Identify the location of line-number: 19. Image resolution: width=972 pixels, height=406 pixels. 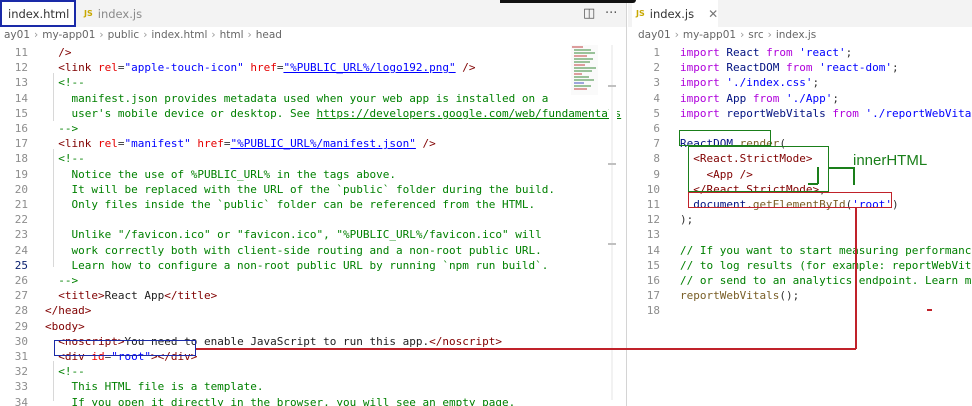
(21, 174).